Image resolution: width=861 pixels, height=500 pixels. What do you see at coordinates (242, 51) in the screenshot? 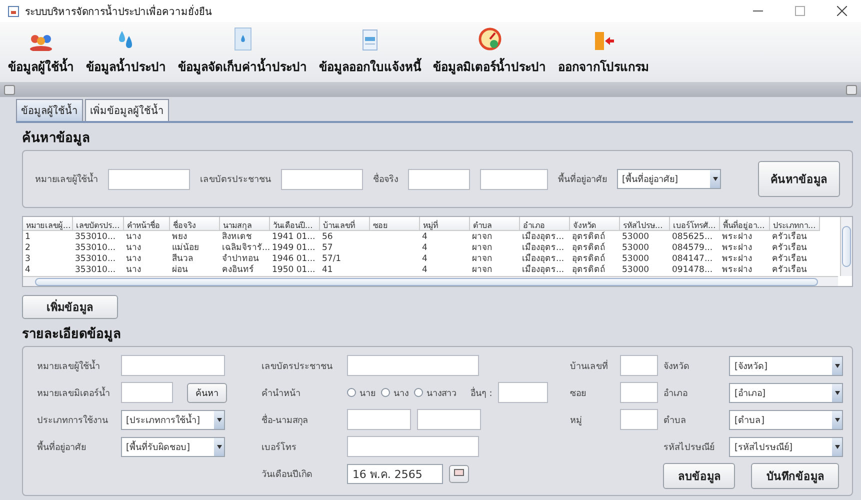
I see `toolbar-button: ข้อมูลจัดเก็บค่าน้ำประปา` at bounding box center [242, 51].